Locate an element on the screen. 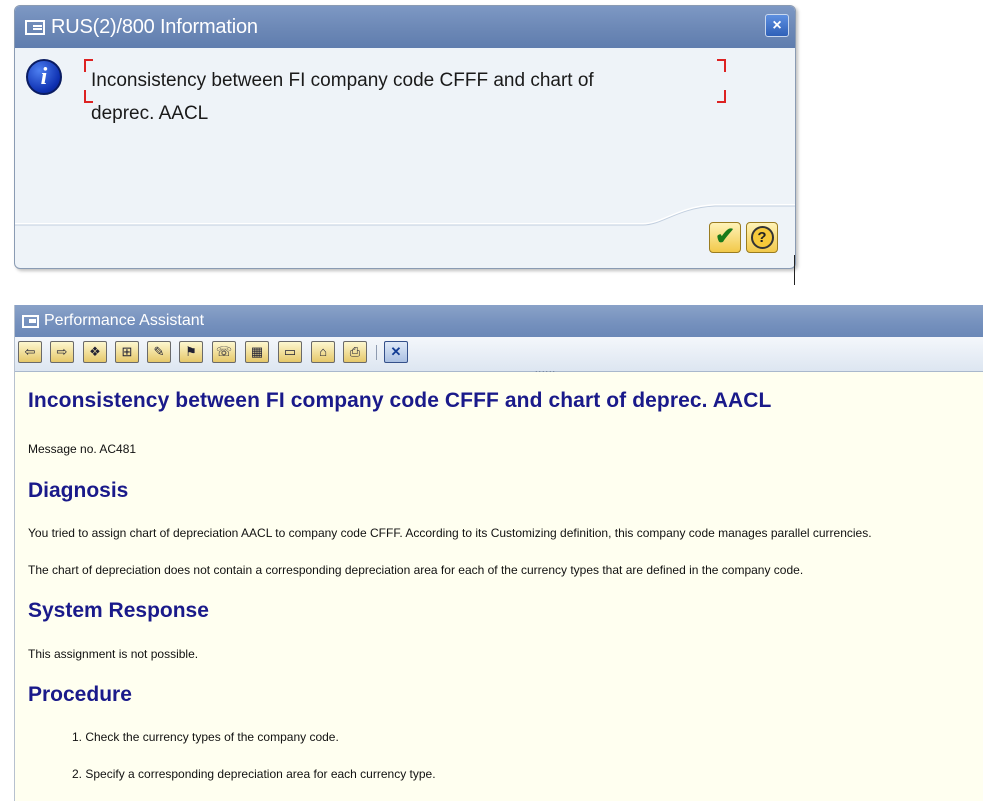 This screenshot has height=801, width=986. preview-icon: ☏ is located at coordinates (224, 351).